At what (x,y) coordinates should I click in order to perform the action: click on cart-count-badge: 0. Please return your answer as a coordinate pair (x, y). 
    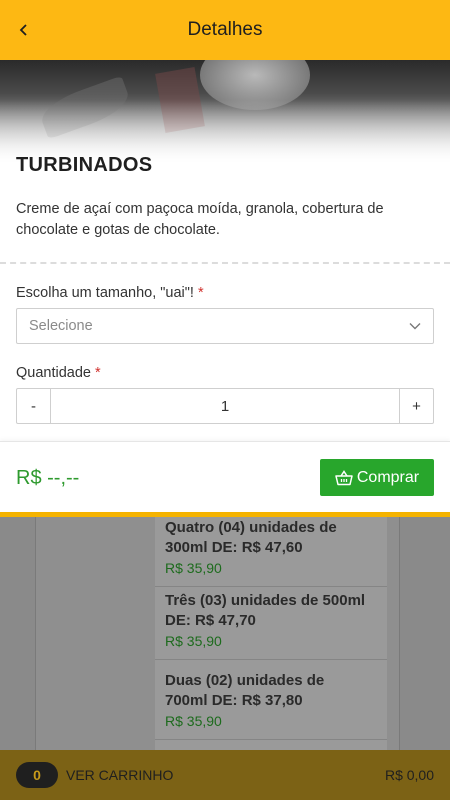
    Looking at the image, I should click on (37, 775).